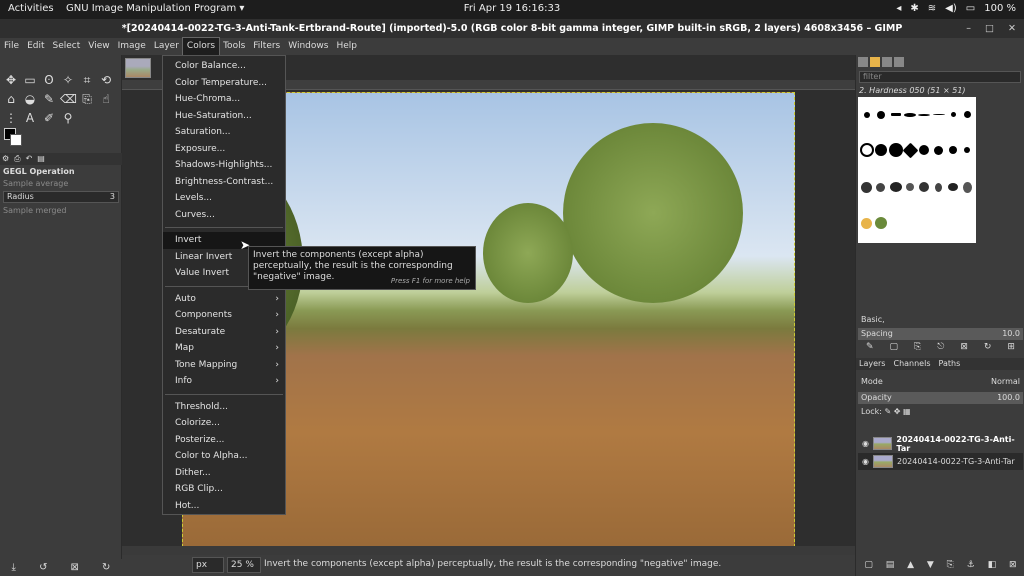  I want to click on opacity-slider: Opacity 100.0, so click(940, 398).